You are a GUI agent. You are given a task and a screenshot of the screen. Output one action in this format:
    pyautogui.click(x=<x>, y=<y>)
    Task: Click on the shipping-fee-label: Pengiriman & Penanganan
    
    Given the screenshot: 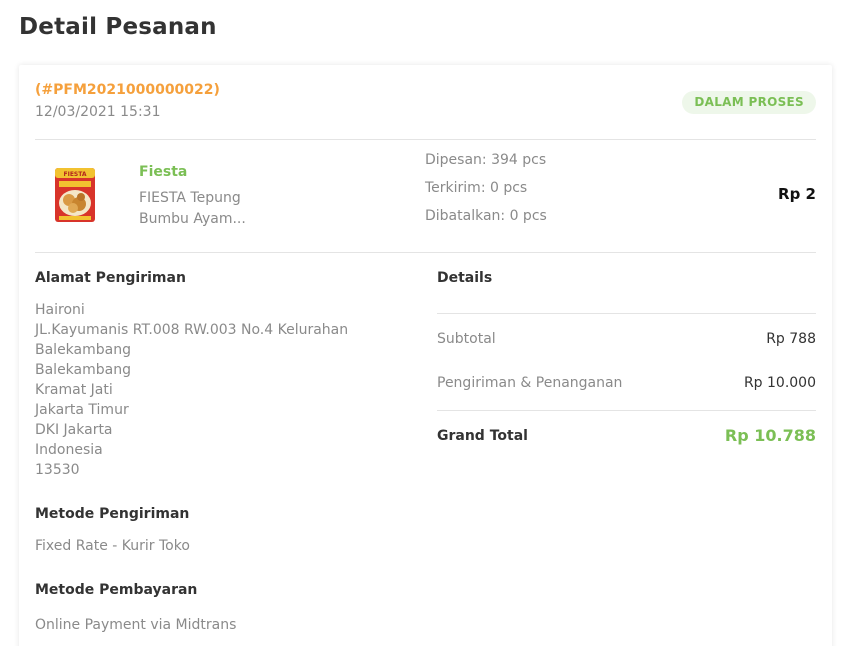 What is the action you would take?
    pyautogui.click(x=530, y=383)
    